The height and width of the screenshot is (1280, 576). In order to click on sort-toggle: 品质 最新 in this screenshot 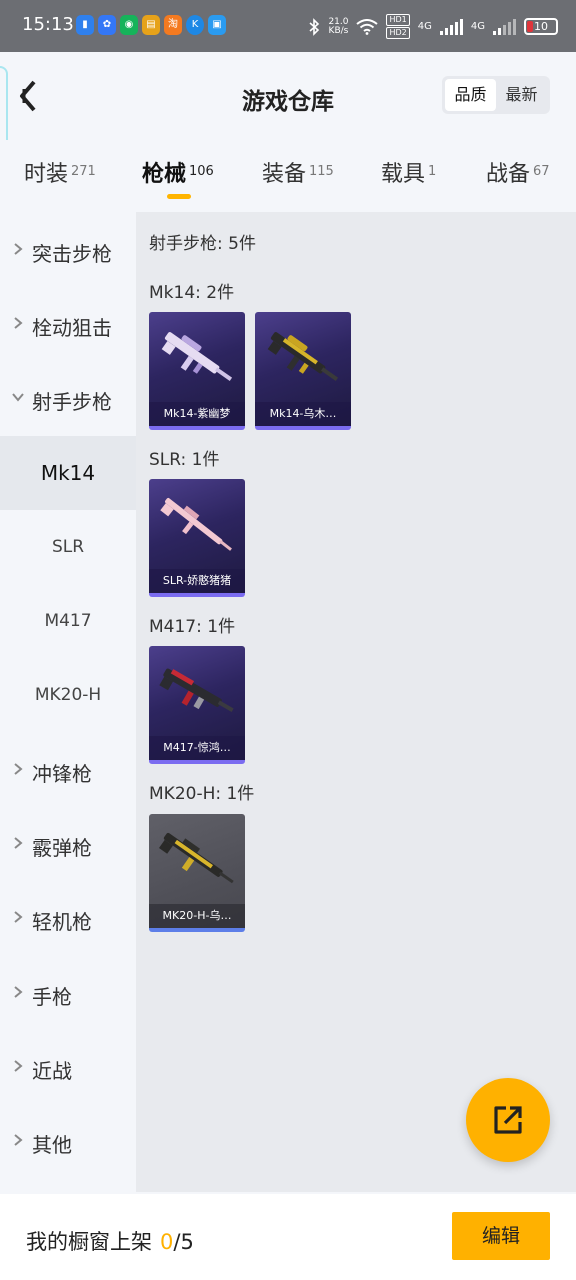, I will do `click(496, 95)`.